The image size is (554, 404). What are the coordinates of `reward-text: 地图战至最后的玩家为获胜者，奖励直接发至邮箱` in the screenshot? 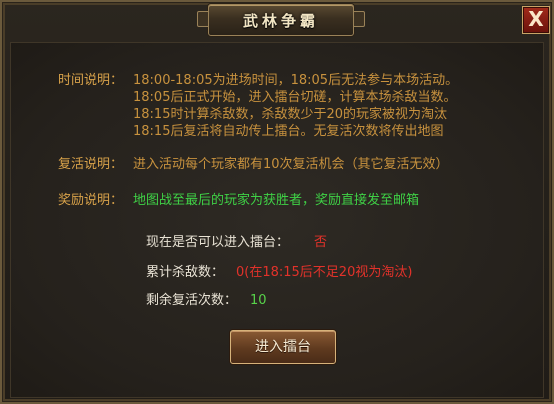 It's located at (276, 200).